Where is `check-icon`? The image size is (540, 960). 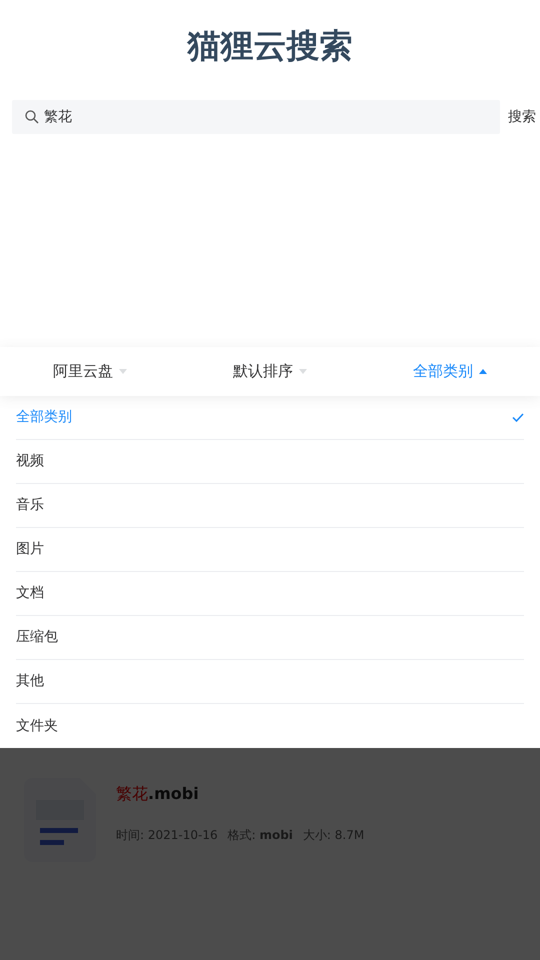
check-icon is located at coordinates (518, 417).